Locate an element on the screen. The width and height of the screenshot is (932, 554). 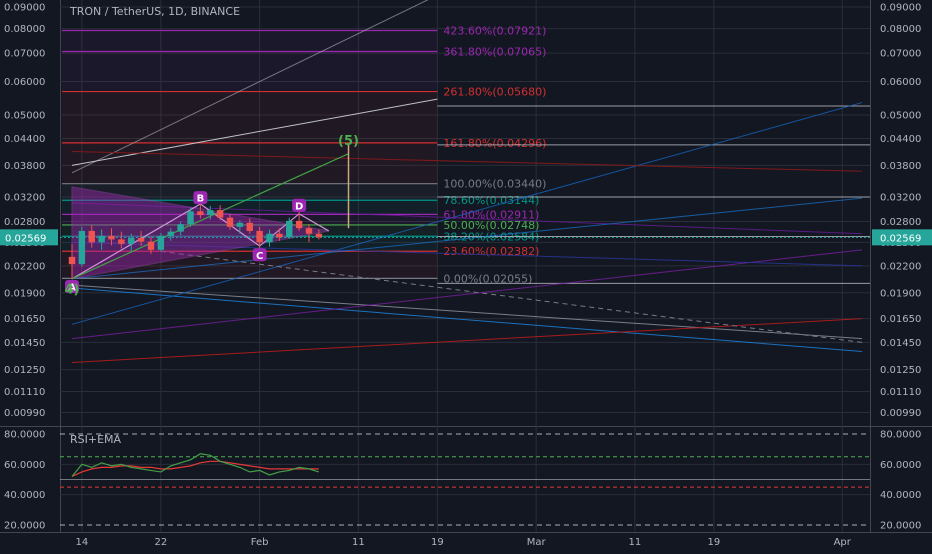
y-tick-label-right: 0.02800 is located at coordinates (900, 222).